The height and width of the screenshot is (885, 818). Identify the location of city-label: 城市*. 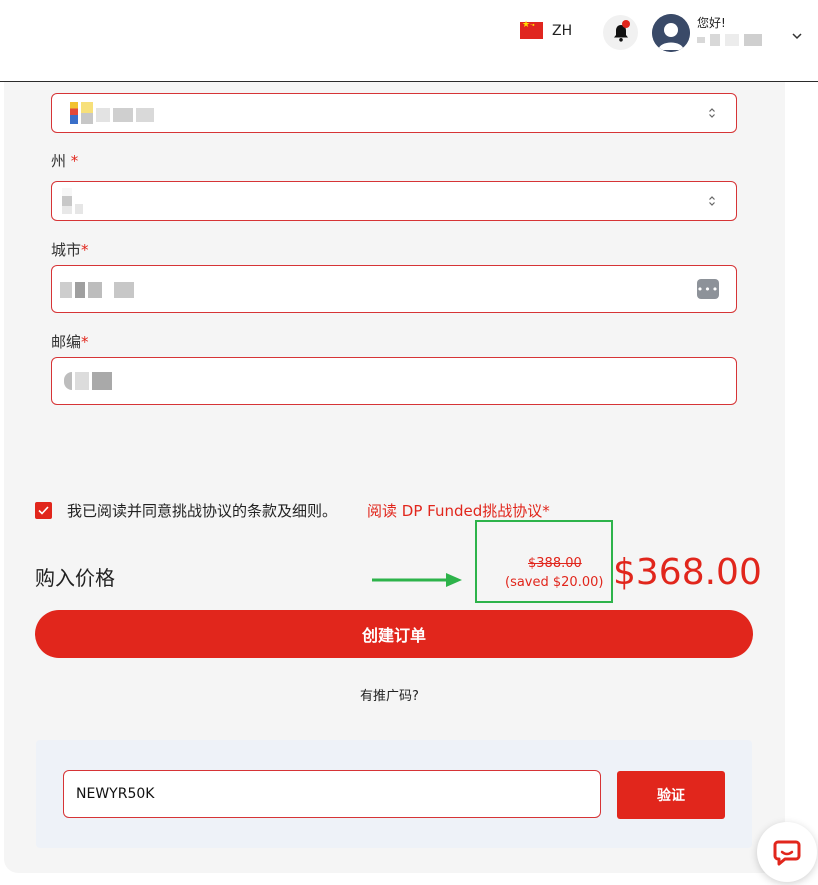
(70, 250).